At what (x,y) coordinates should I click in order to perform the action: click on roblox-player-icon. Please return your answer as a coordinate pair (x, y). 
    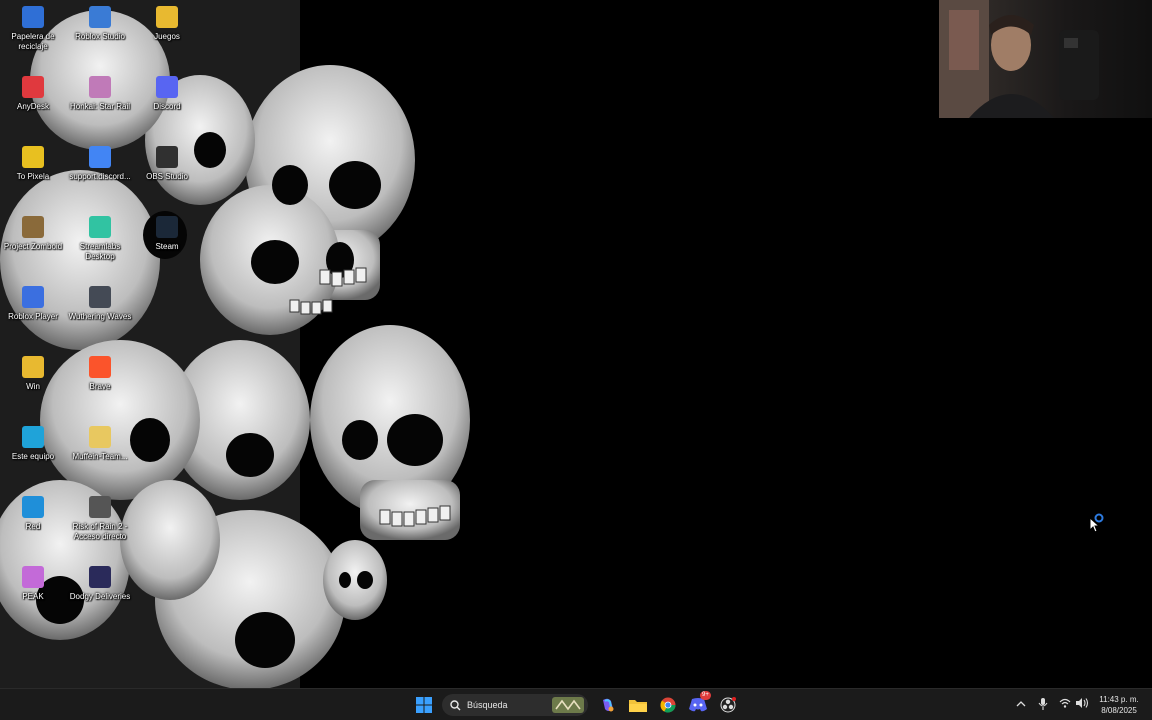
    Looking at the image, I should click on (33, 297).